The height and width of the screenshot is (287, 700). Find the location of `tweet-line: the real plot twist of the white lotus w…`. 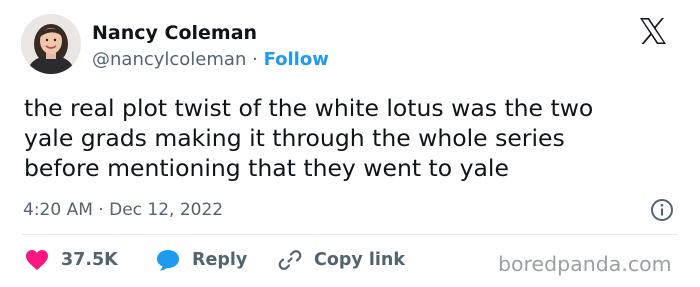

tweet-line: the real plot twist of the white lotus w… is located at coordinates (309, 108).